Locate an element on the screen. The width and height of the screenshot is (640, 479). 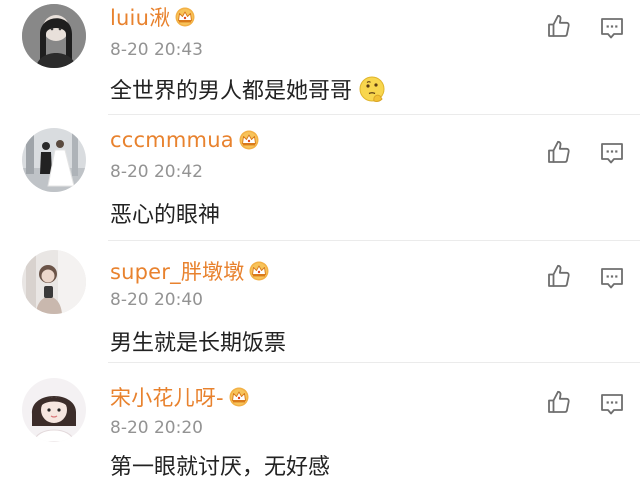
timestamp: 8-20 20:20 is located at coordinates (156, 428).